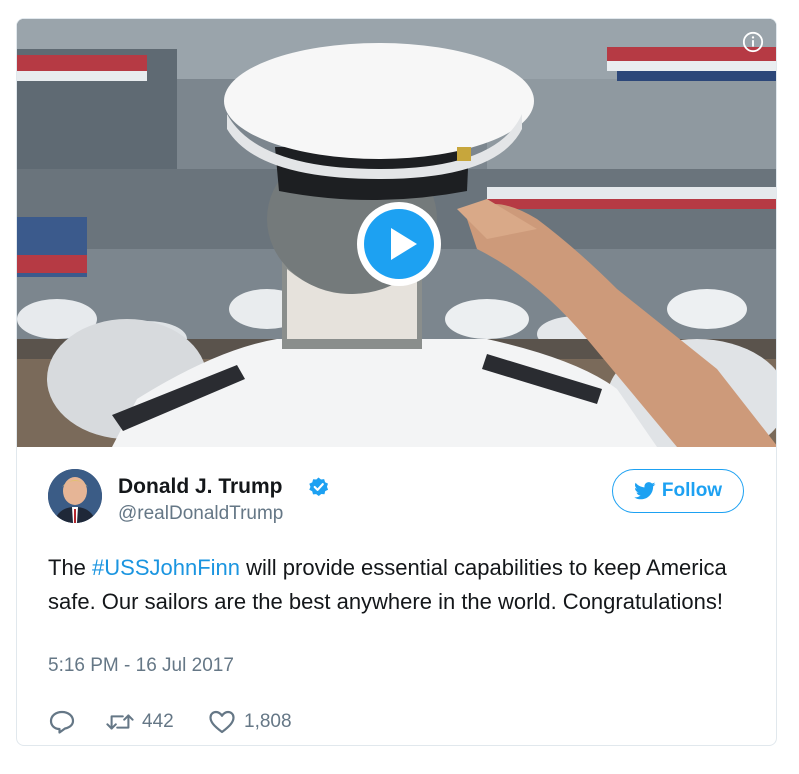 The image size is (799, 774). Describe the element at coordinates (70, 567) in the screenshot. I see `tweet-text-before: The` at that location.